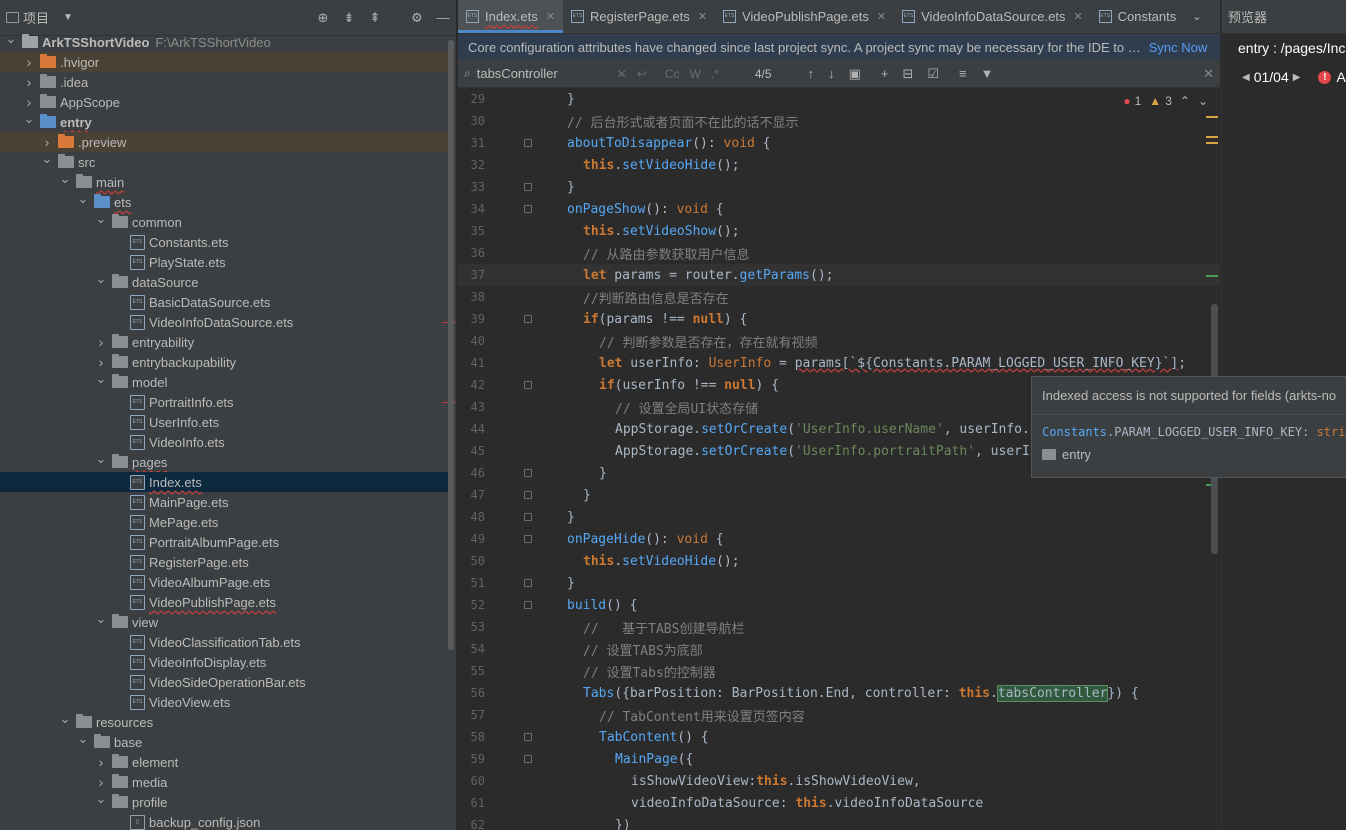 This screenshot has height=830, width=1346. What do you see at coordinates (622, 74) in the screenshot?
I see `clear-search-icon: ✕` at bounding box center [622, 74].